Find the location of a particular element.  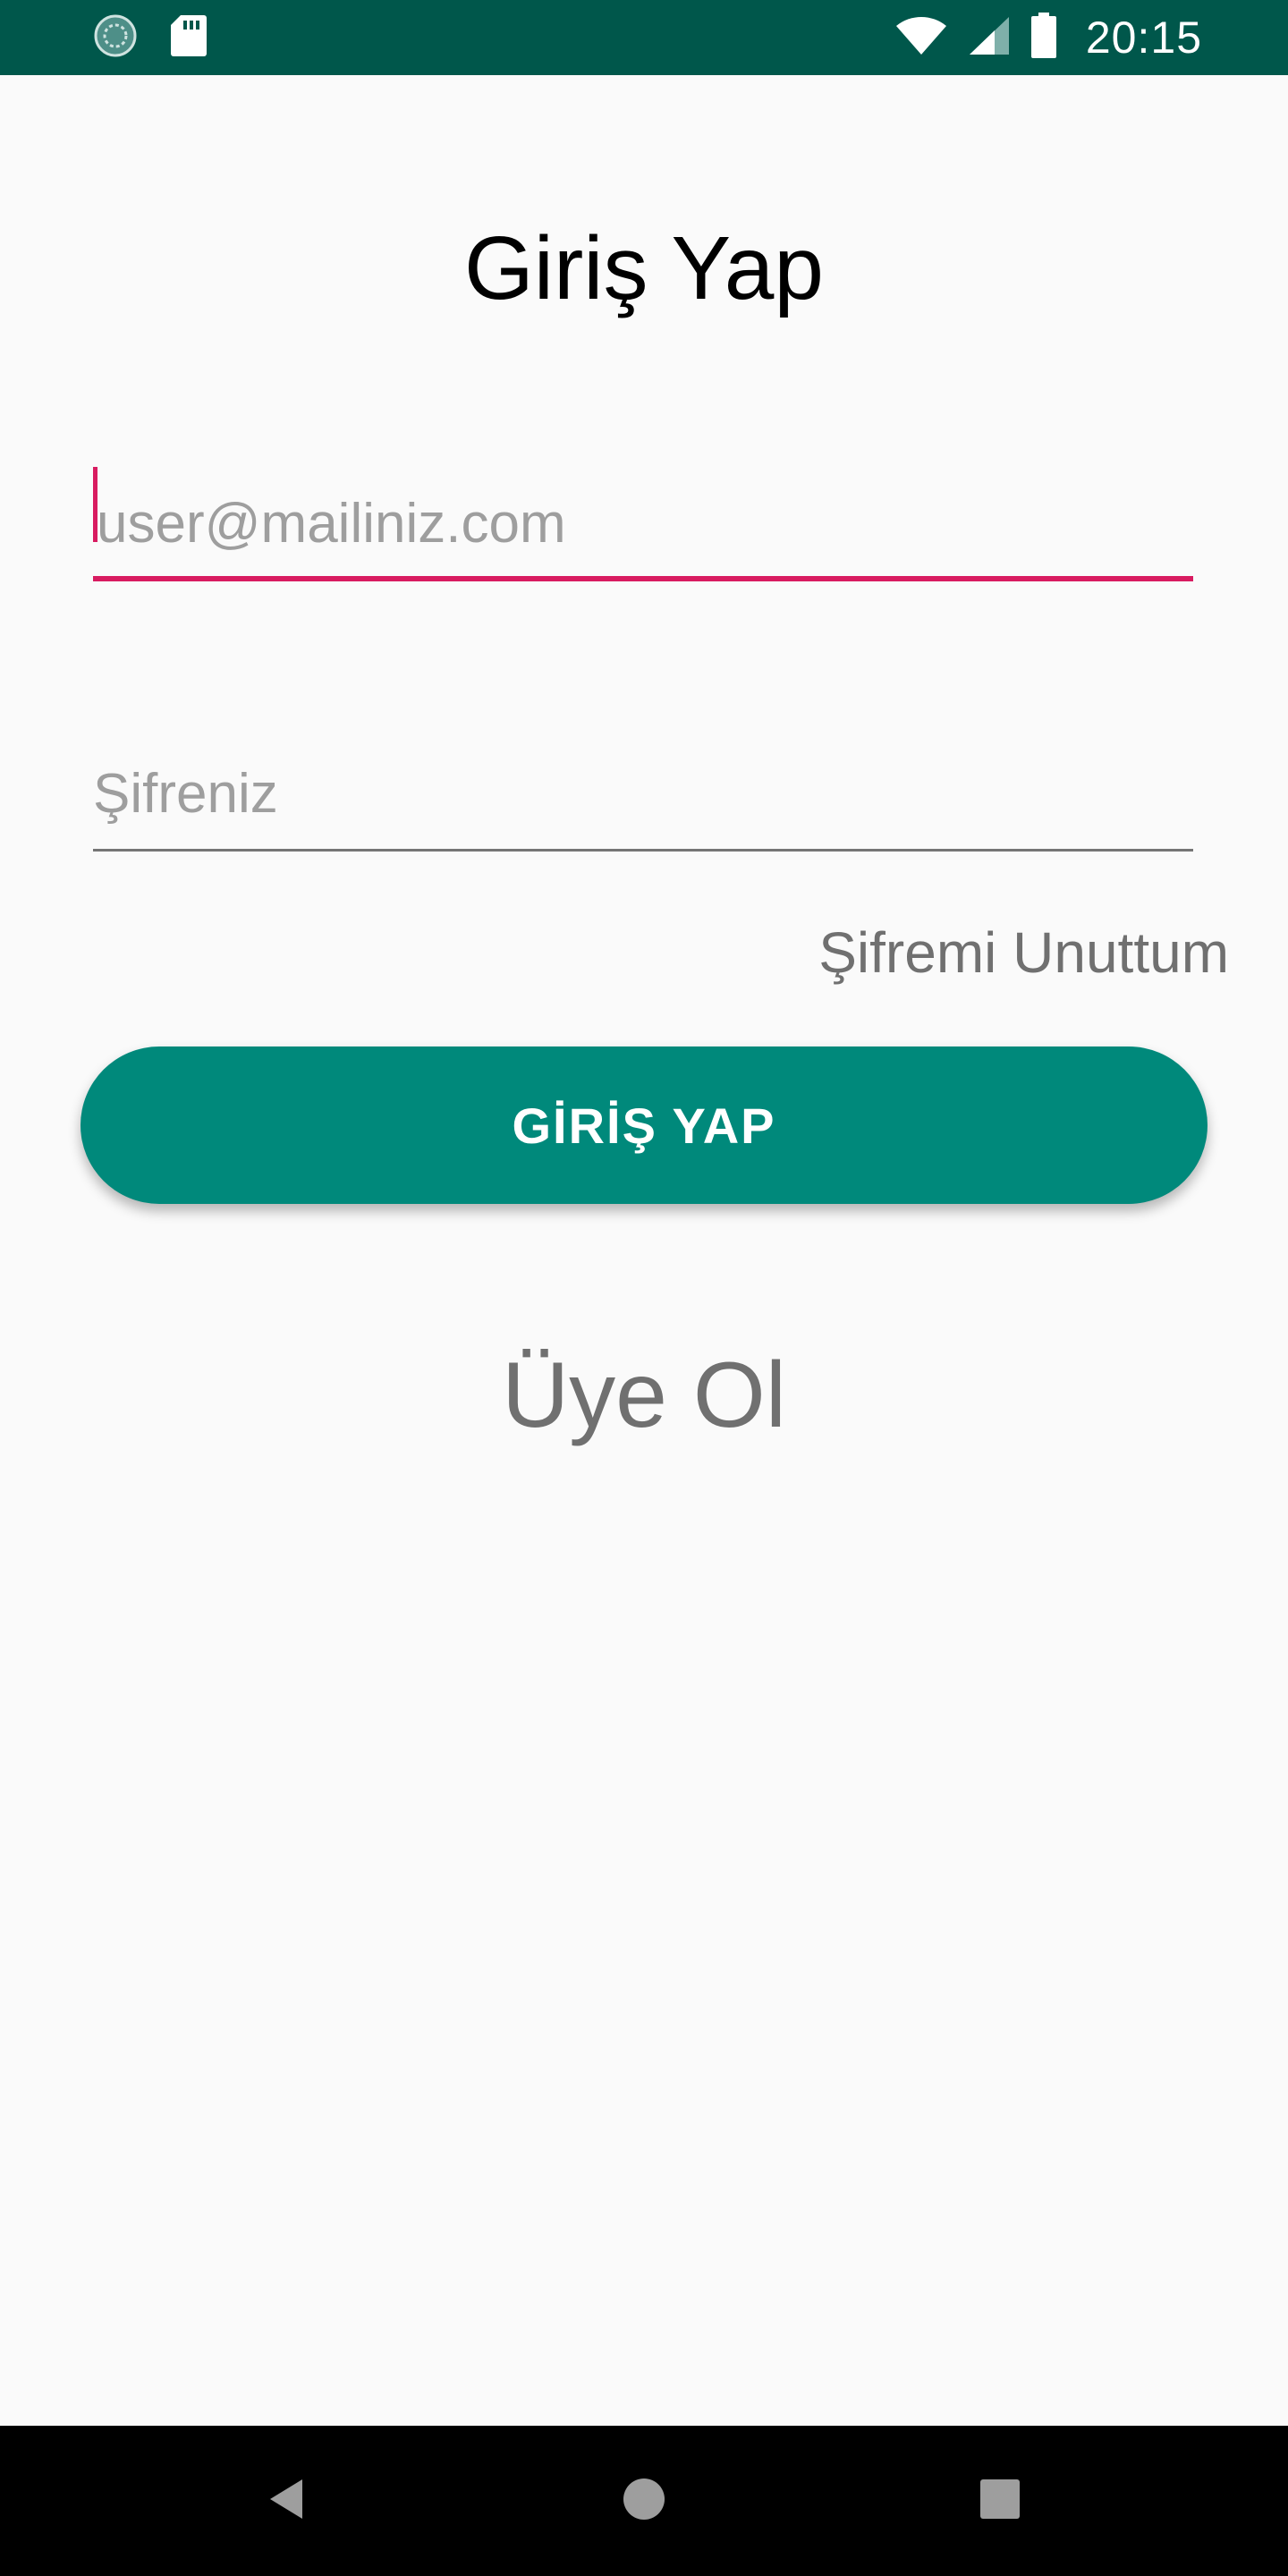

login-button: GİRİŞ YAP is located at coordinates (644, 1125).